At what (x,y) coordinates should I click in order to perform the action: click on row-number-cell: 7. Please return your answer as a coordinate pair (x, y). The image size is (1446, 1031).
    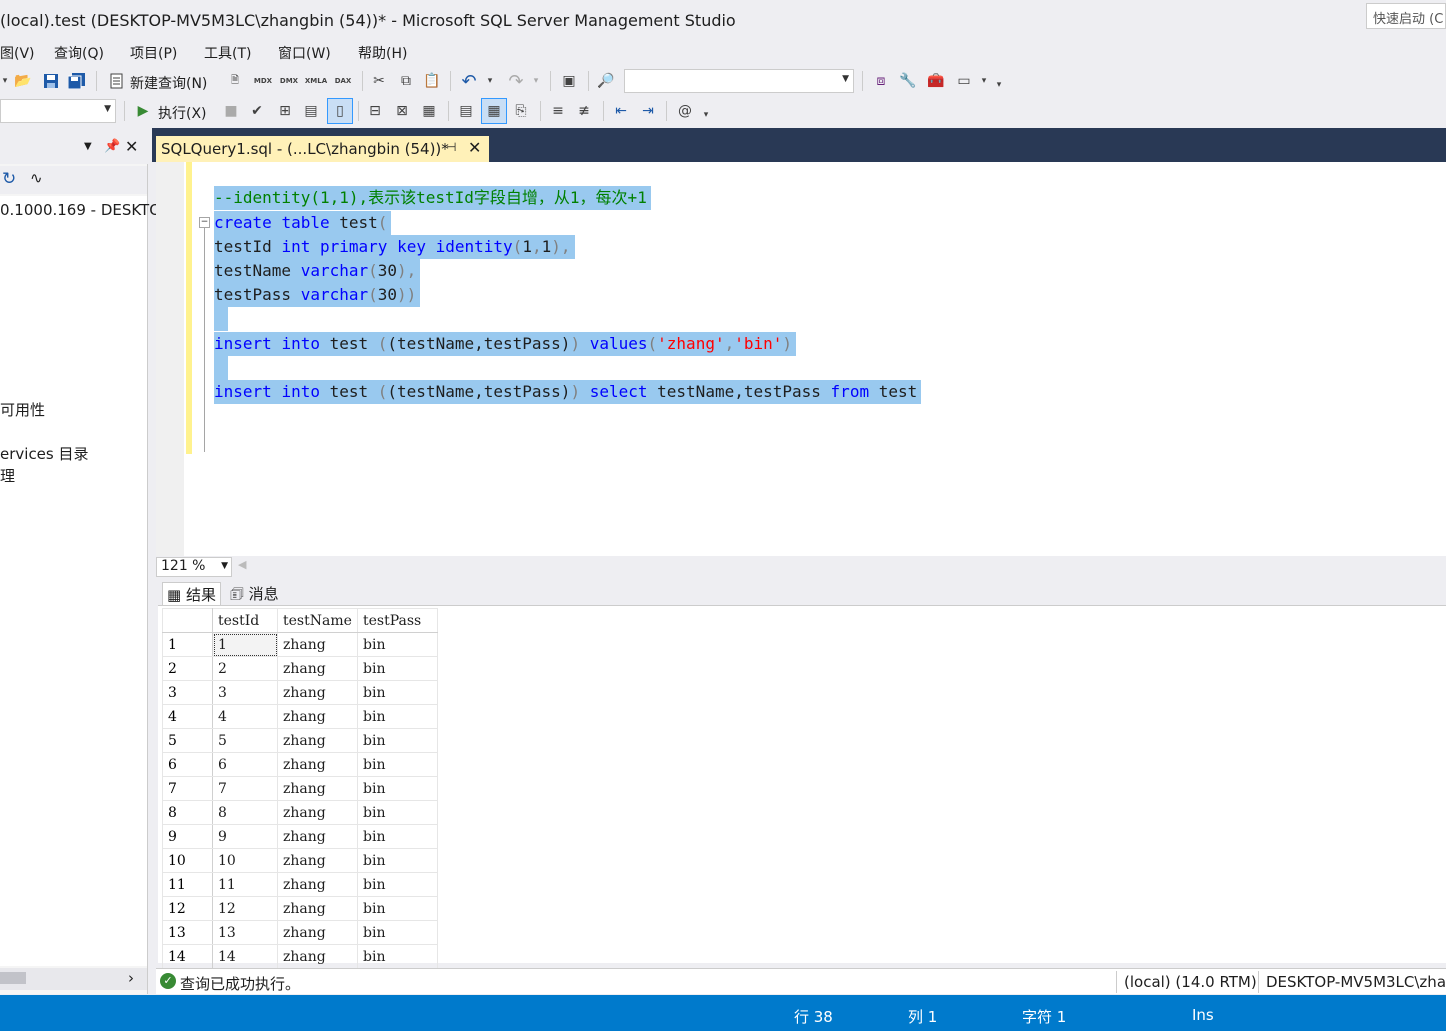
    Looking at the image, I should click on (187, 788).